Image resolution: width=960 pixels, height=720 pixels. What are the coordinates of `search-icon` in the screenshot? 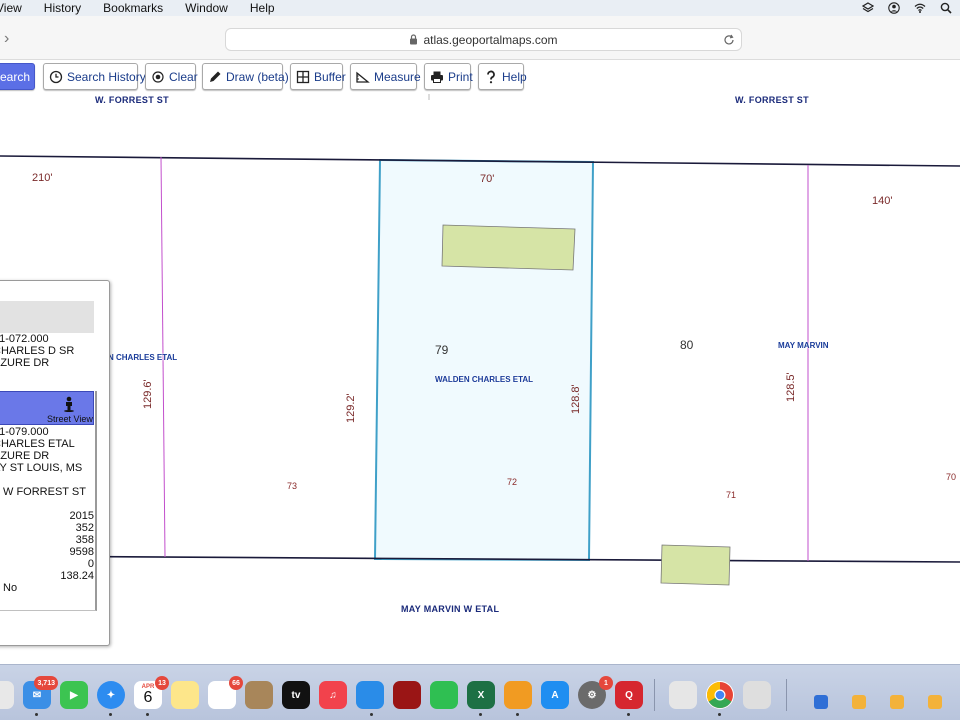 It's located at (946, 8).